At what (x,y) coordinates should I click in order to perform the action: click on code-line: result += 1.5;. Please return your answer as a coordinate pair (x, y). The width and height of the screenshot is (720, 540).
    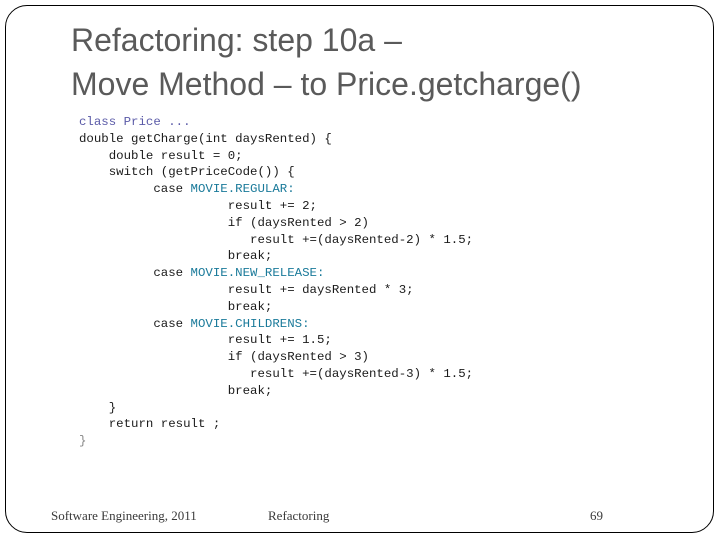
    Looking at the image, I should click on (276, 340).